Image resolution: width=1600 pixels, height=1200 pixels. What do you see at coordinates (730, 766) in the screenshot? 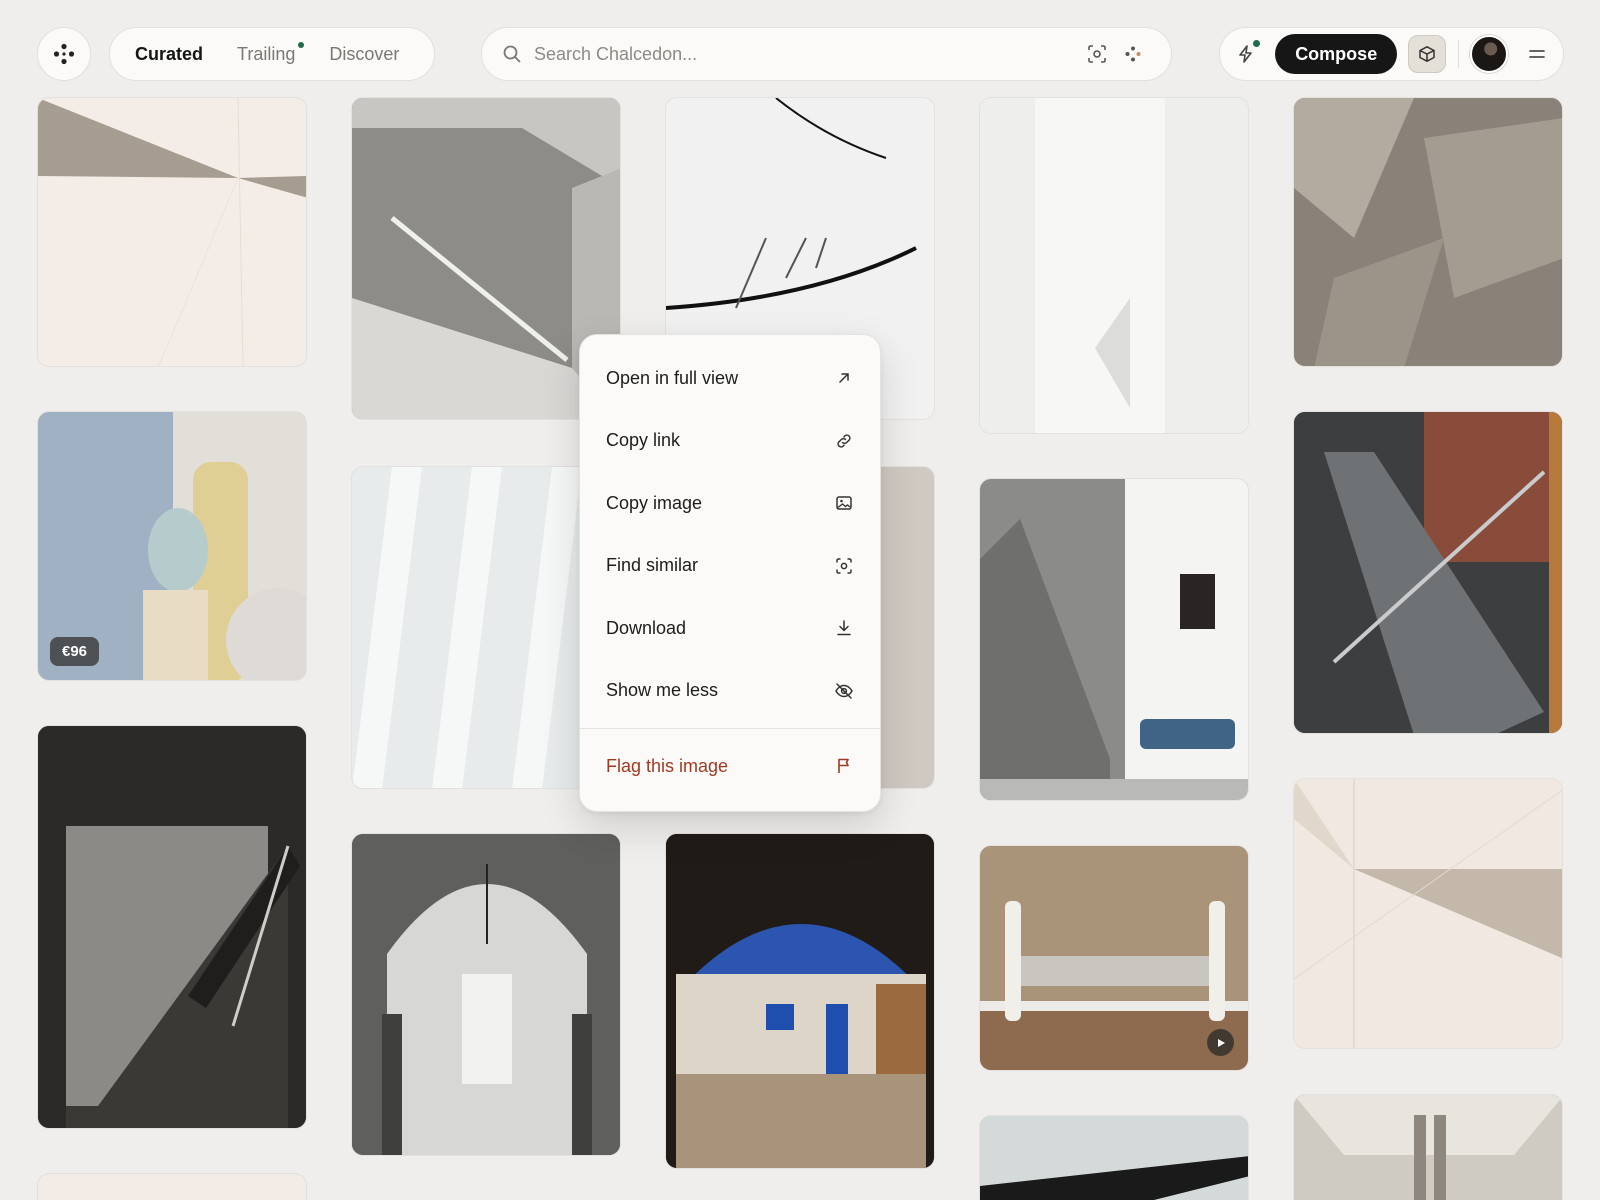
I see `menu-item-flag-image: Flag this image` at bounding box center [730, 766].